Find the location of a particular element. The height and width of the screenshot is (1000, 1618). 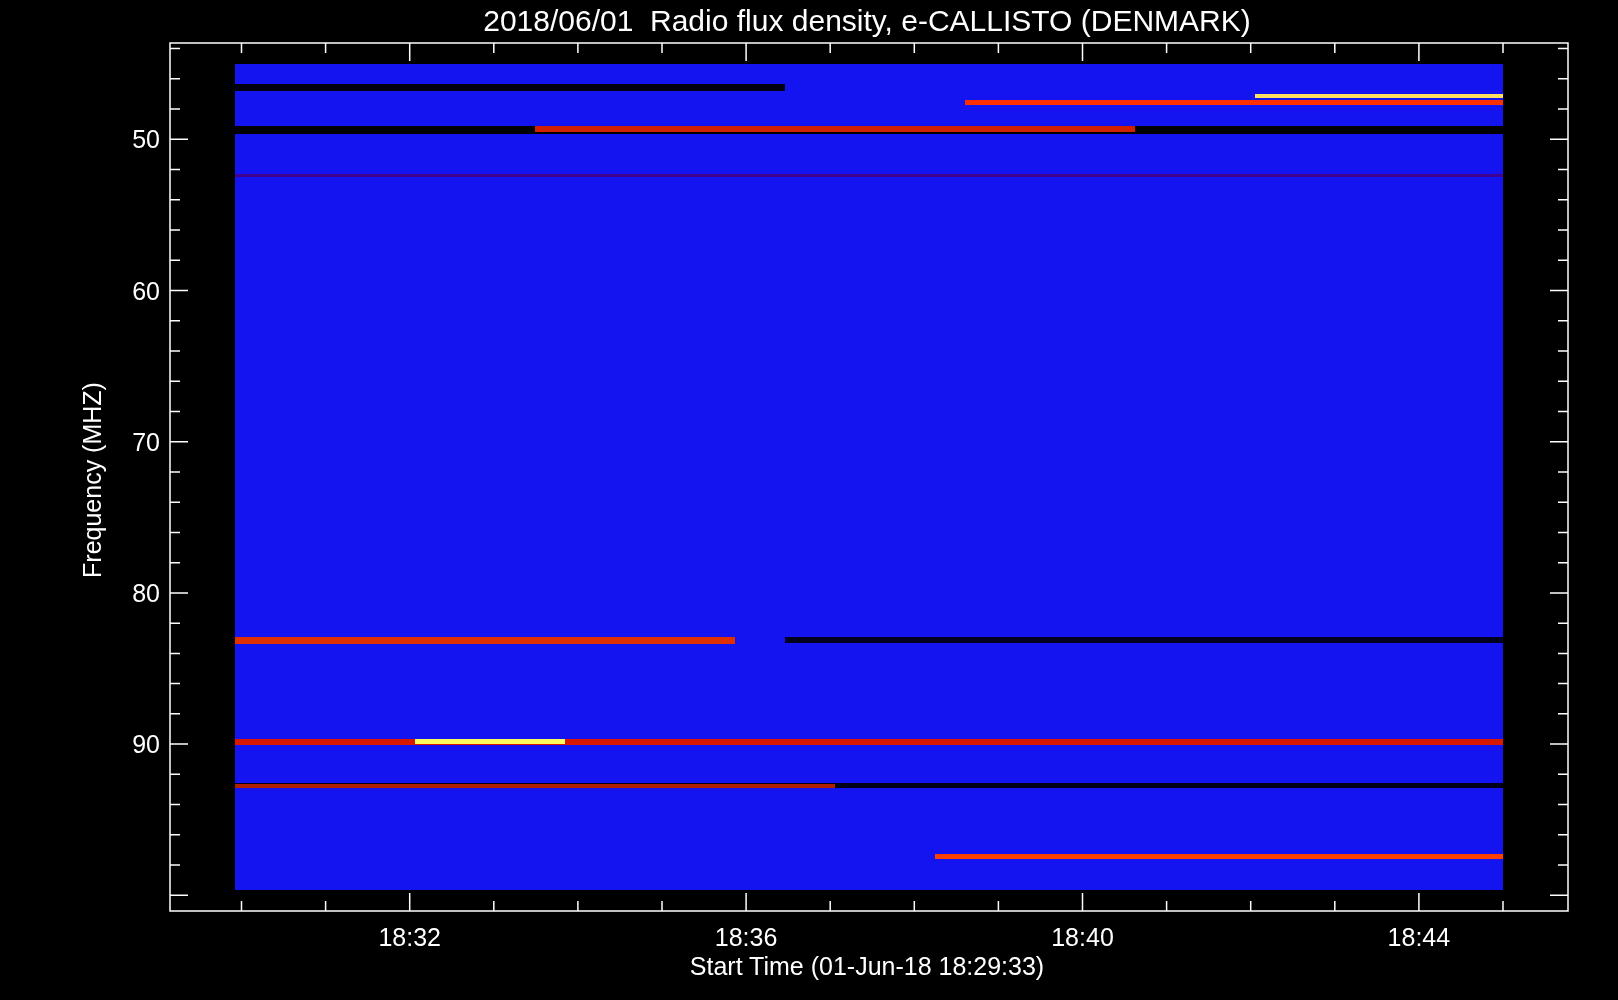

y-axis-label: Frequency (MHZ) is located at coordinates (92, 480).